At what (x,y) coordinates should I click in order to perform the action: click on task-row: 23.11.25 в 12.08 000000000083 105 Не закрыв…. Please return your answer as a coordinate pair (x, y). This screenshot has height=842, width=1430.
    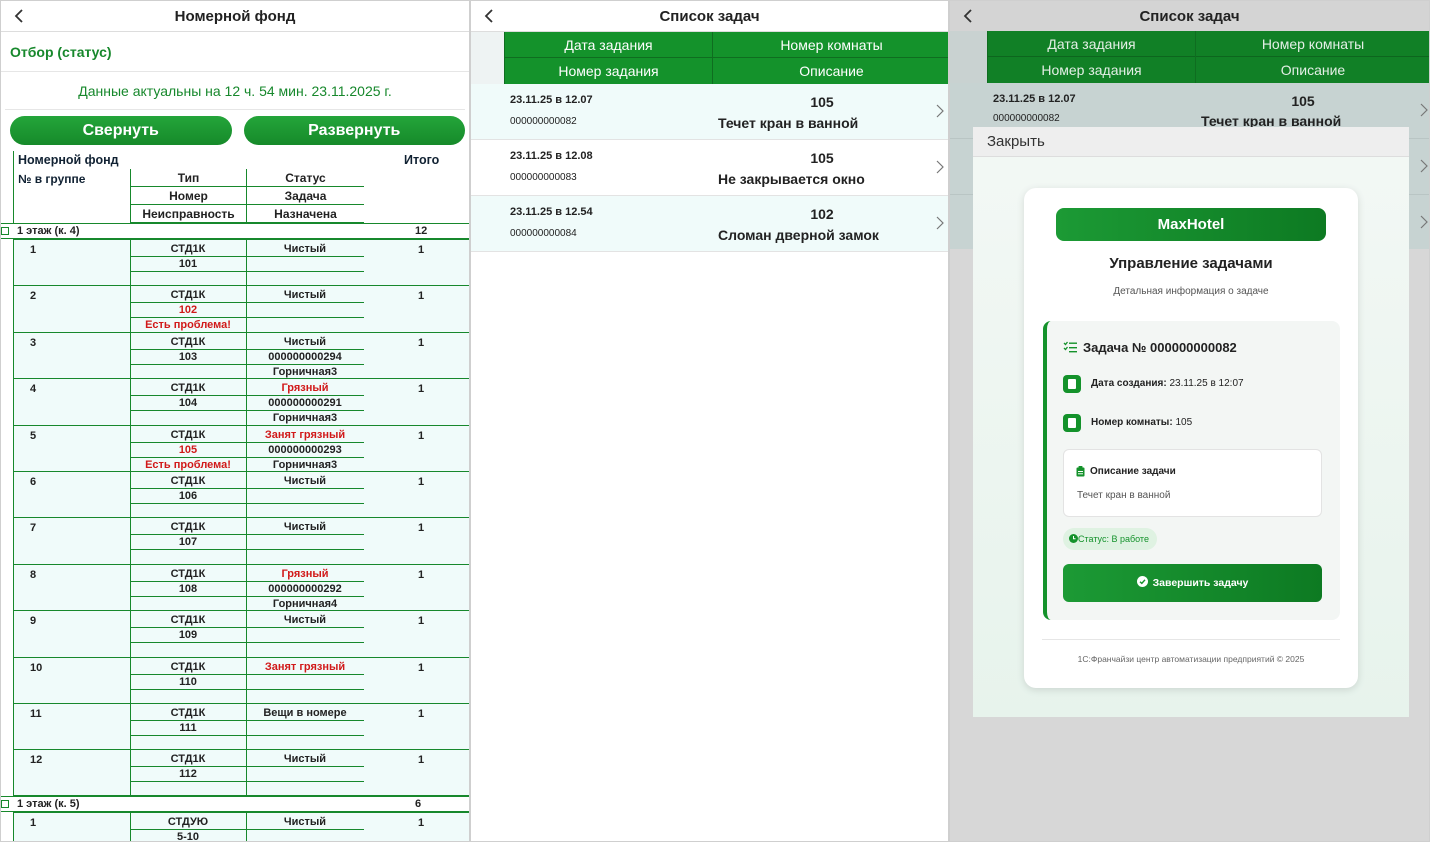
    Looking at the image, I should click on (709, 168).